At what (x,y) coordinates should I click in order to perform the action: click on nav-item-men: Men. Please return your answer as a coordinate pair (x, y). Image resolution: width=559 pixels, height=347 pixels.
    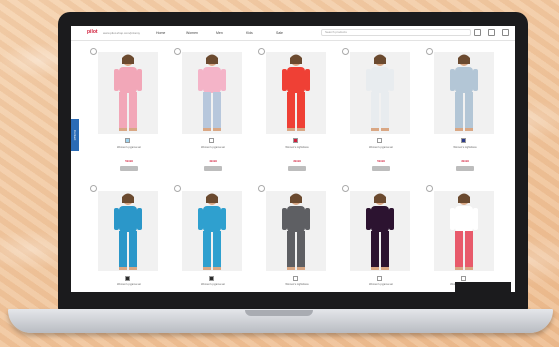
    Looking at the image, I should click on (219, 33).